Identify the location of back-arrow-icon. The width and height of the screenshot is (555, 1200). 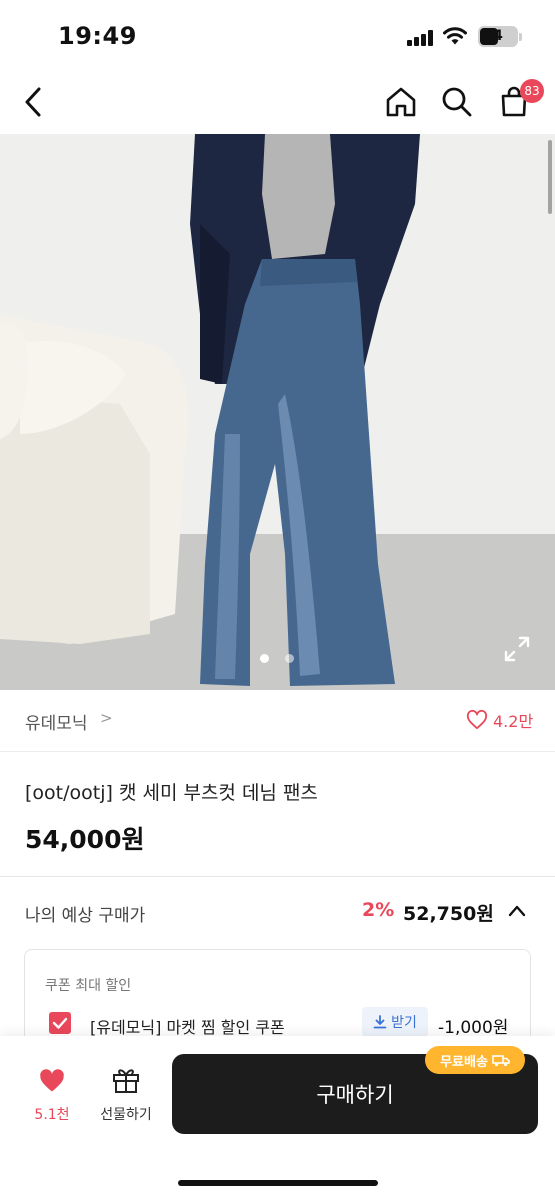
(33, 102).